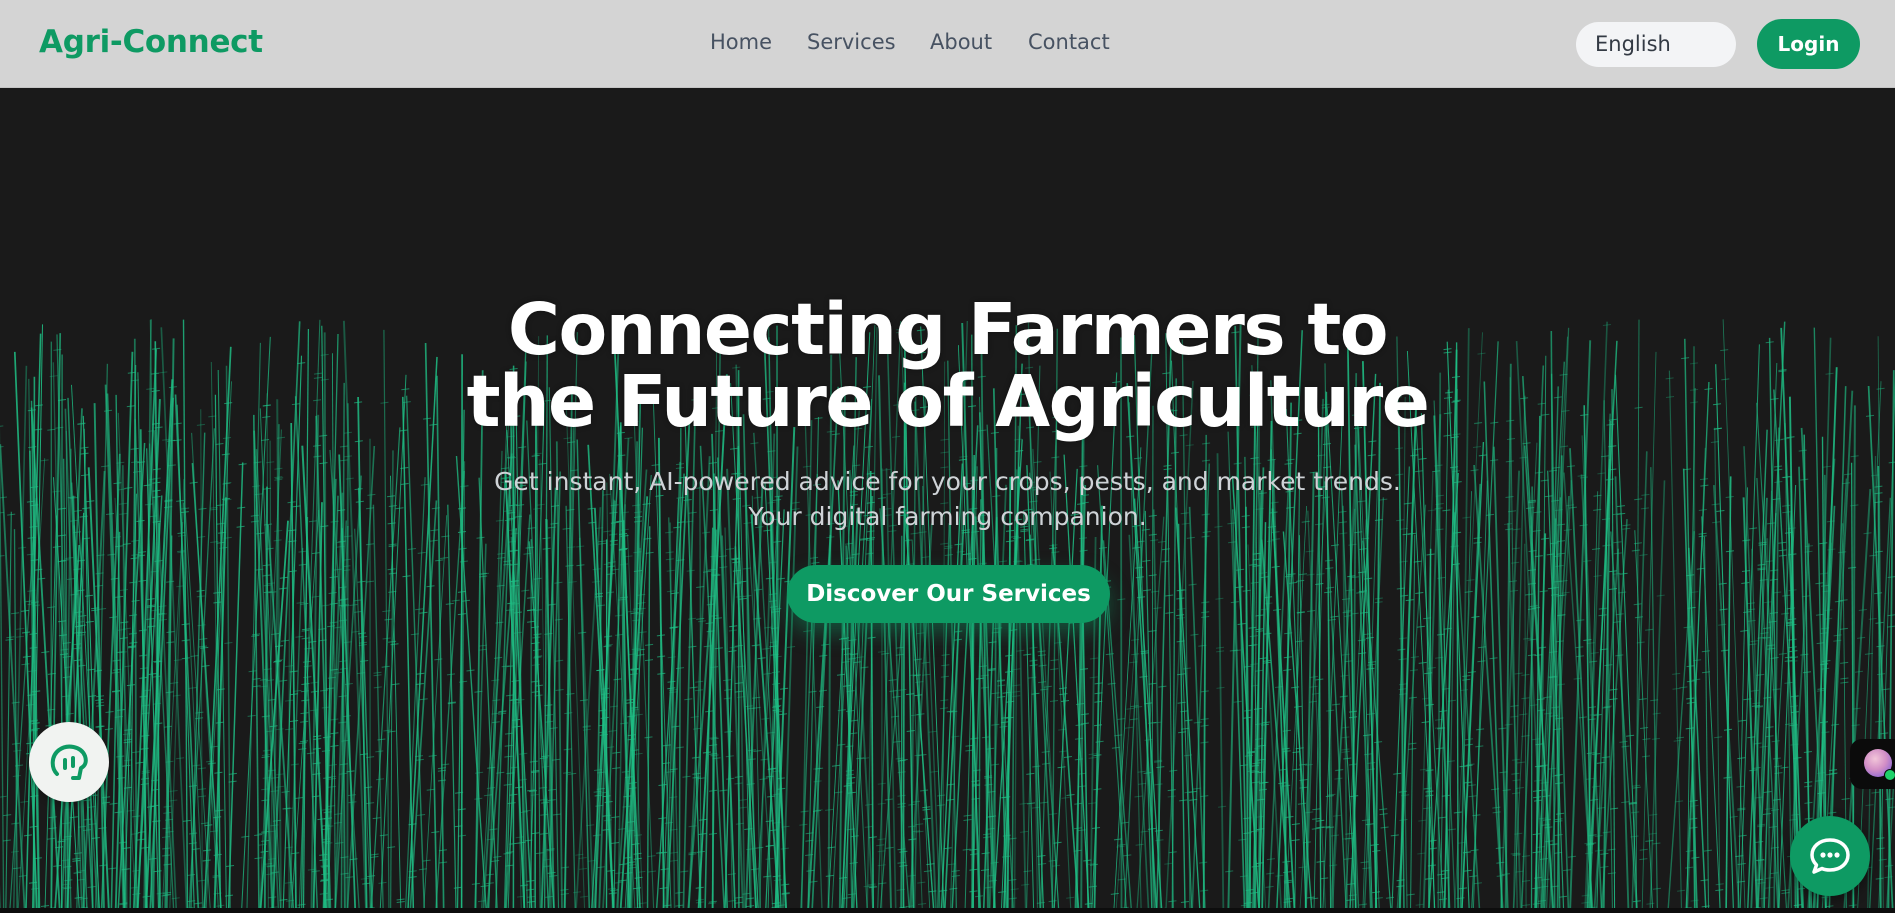  I want to click on nav-contact-link: Contact, so click(1069, 42).